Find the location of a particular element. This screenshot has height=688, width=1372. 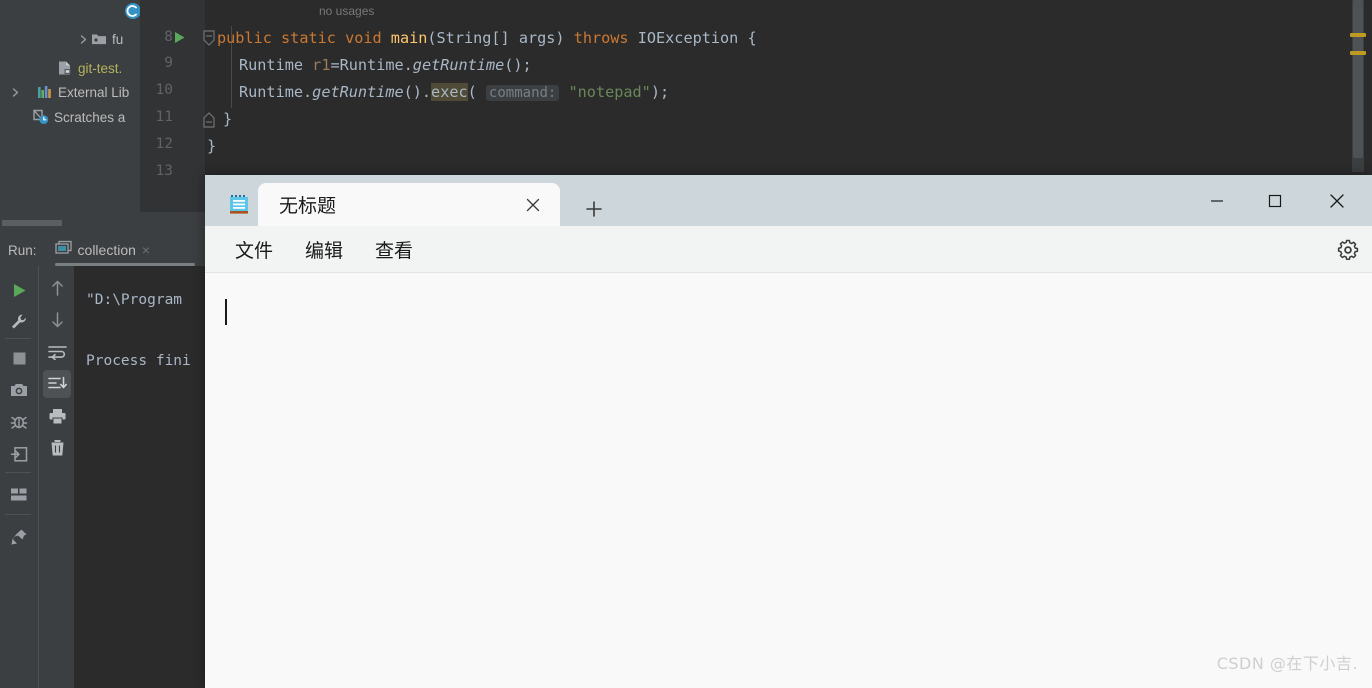

pin-icon is located at coordinates (19, 537).